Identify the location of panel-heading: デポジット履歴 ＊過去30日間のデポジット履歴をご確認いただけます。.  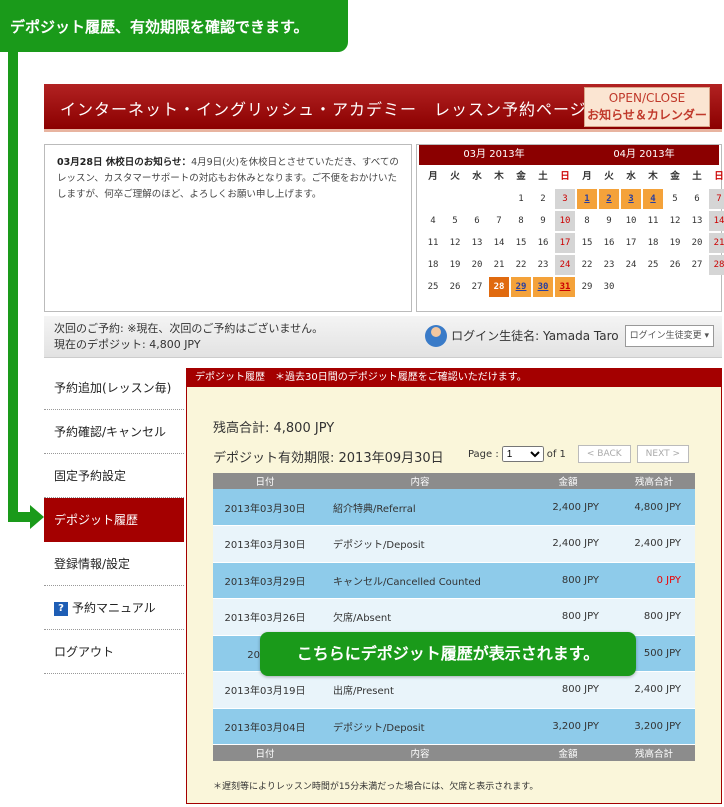
(454, 378).